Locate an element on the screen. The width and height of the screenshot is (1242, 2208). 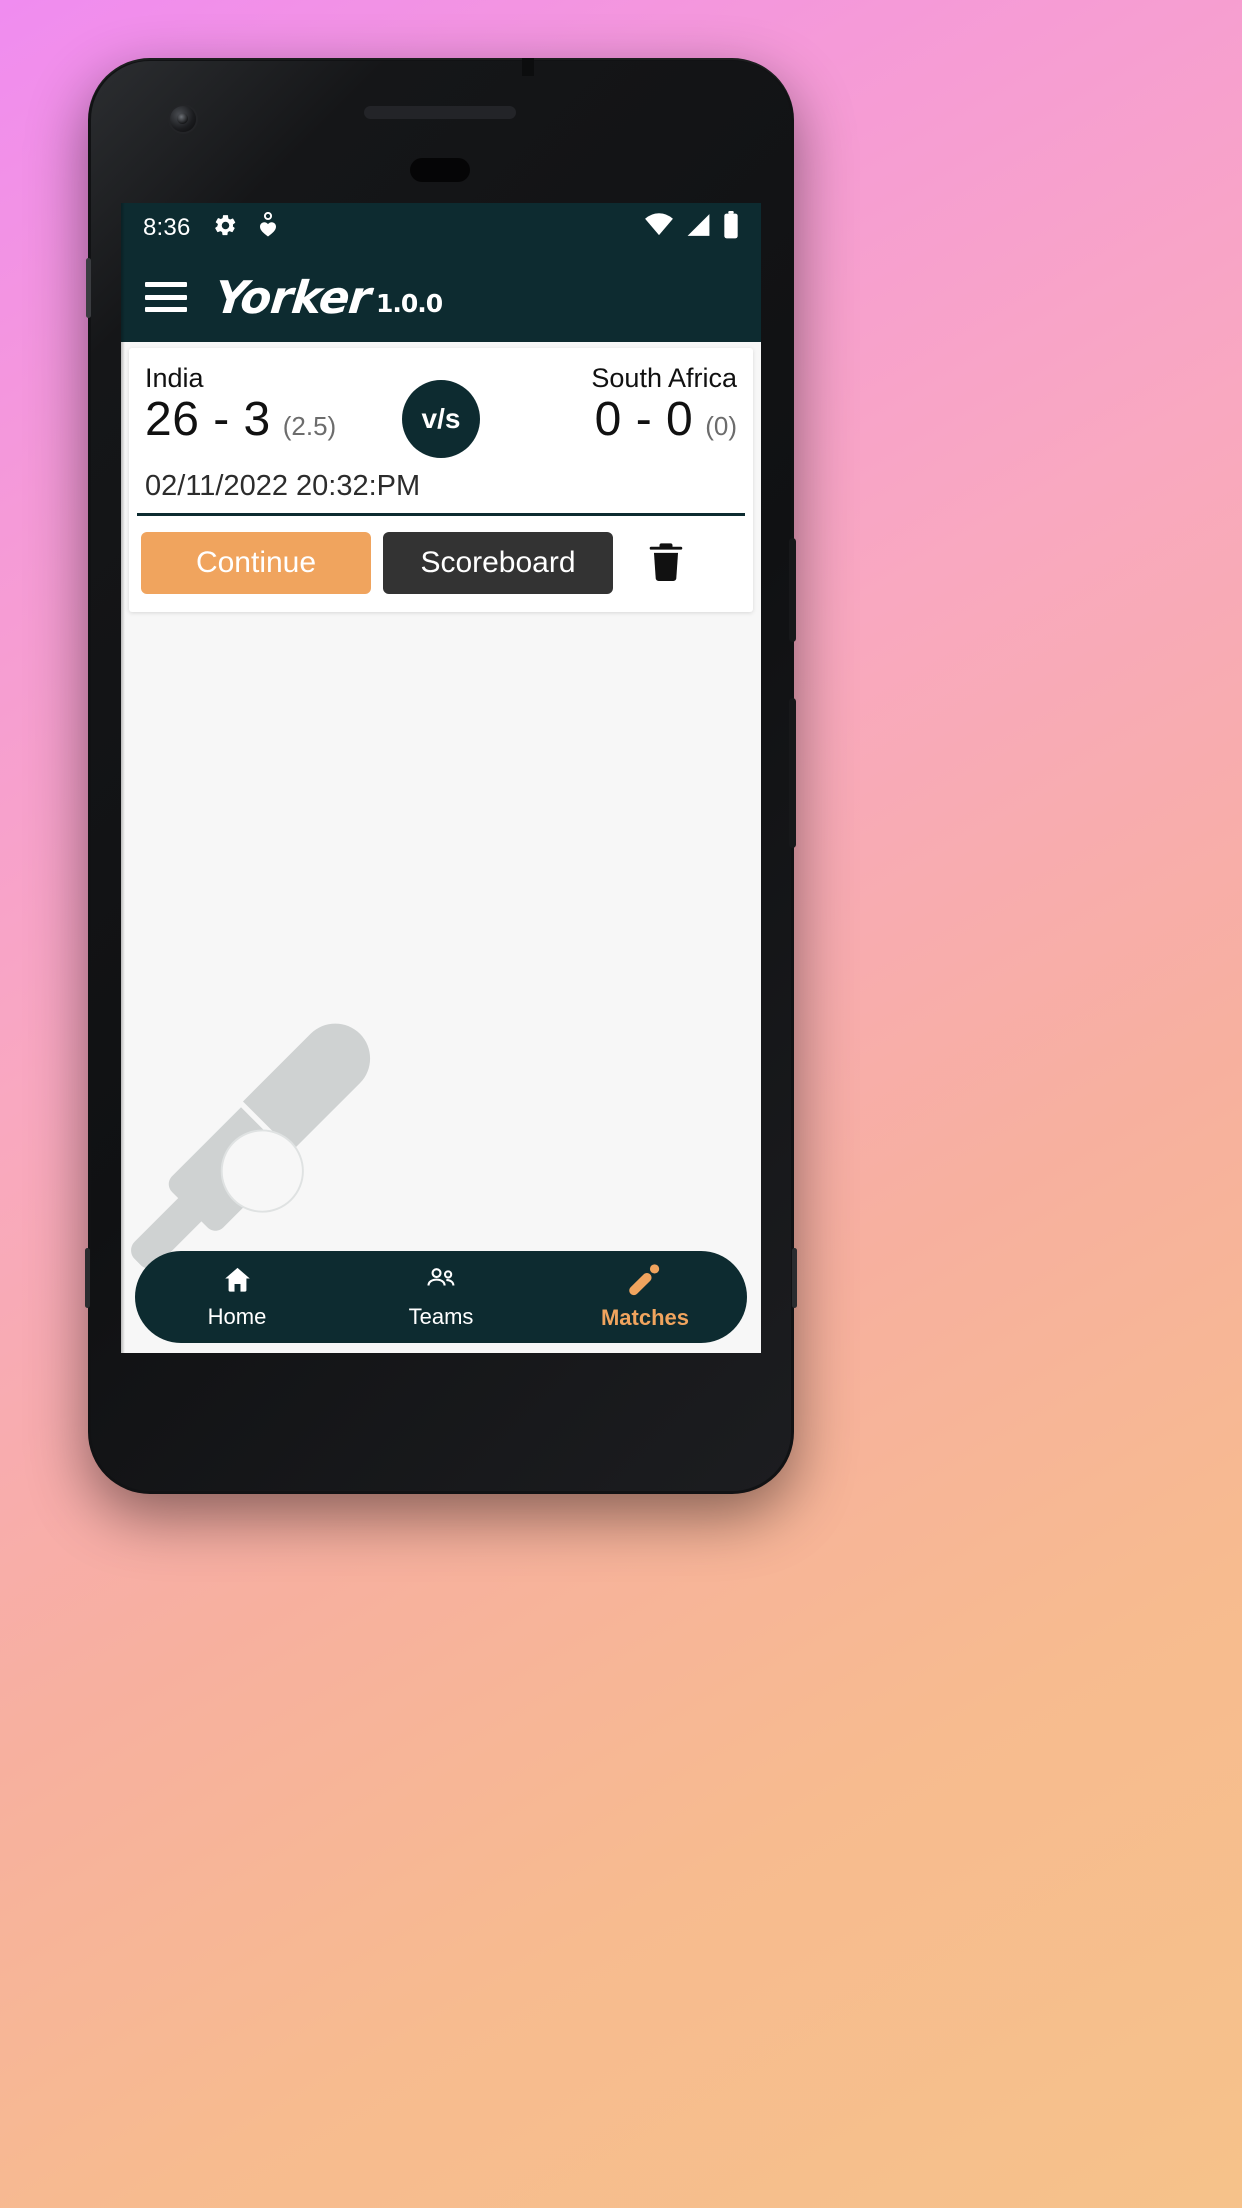
nav-item-teams: Teams is located at coordinates (441, 1297).